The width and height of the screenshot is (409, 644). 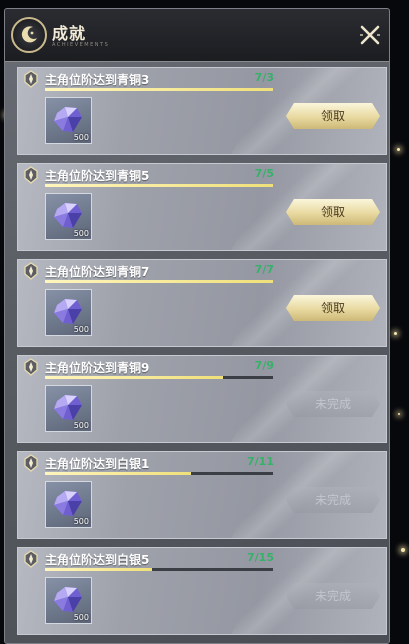 I want to click on progress-count: 7/7, so click(x=264, y=269).